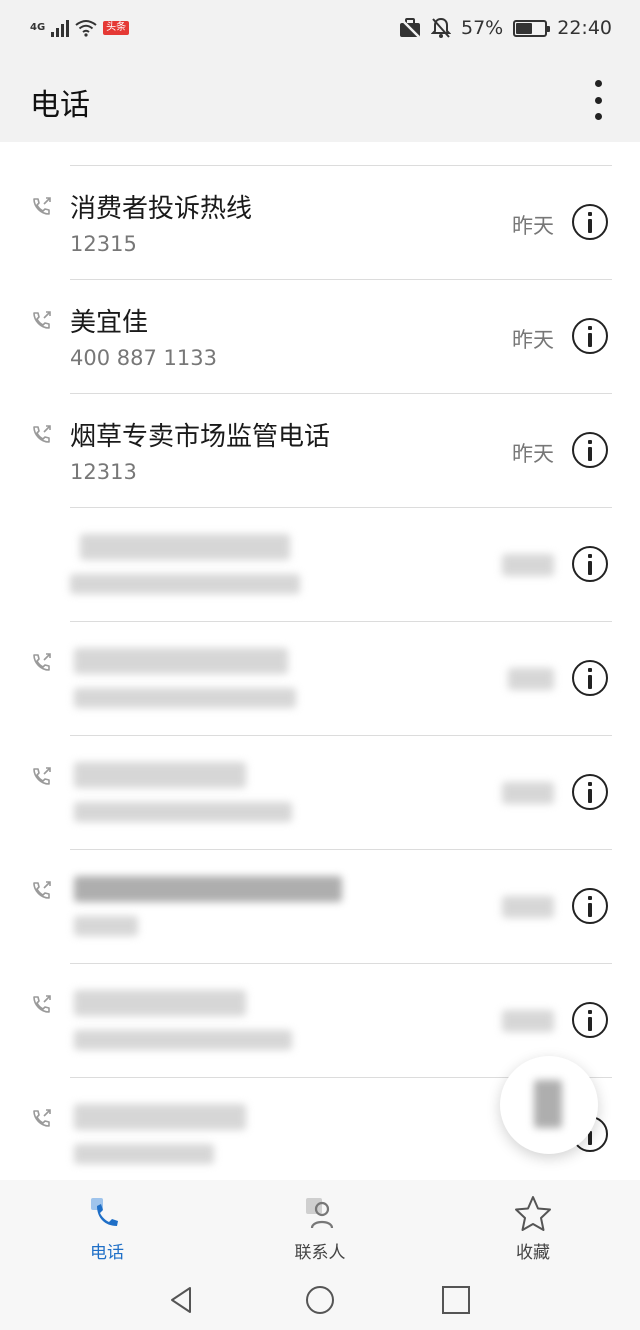 This screenshot has height=1330, width=640. I want to click on bell-off-icon, so click(441, 27).